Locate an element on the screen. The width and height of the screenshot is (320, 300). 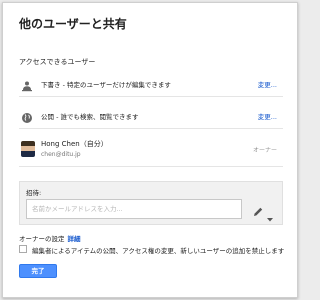
access-section-label: アクセスできるユーザー is located at coordinates (57, 62).